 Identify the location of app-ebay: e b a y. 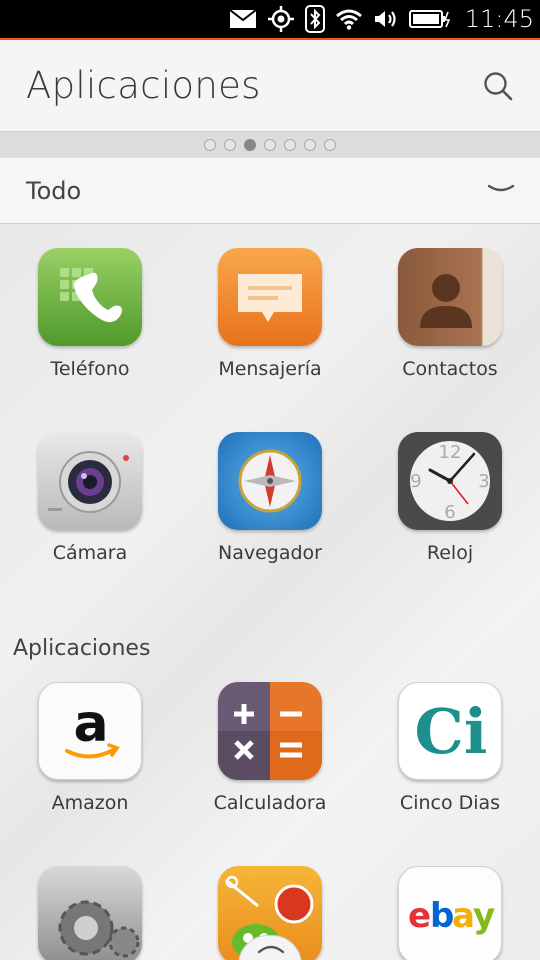
(450, 913).